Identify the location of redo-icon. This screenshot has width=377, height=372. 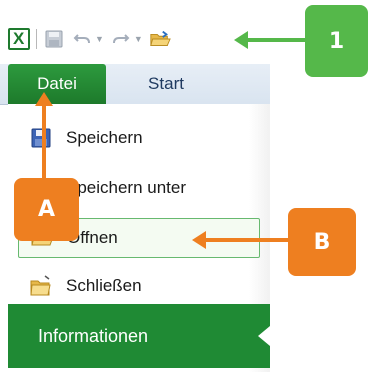
(121, 39).